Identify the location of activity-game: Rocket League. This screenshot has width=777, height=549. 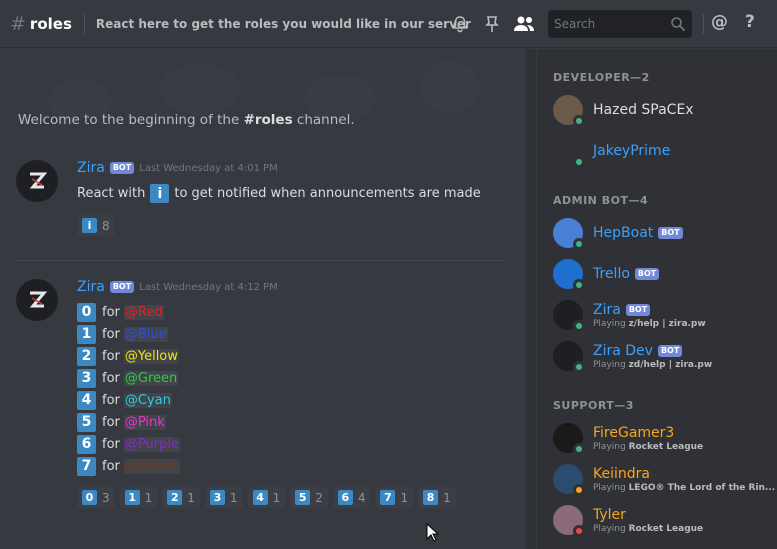
(666, 528).